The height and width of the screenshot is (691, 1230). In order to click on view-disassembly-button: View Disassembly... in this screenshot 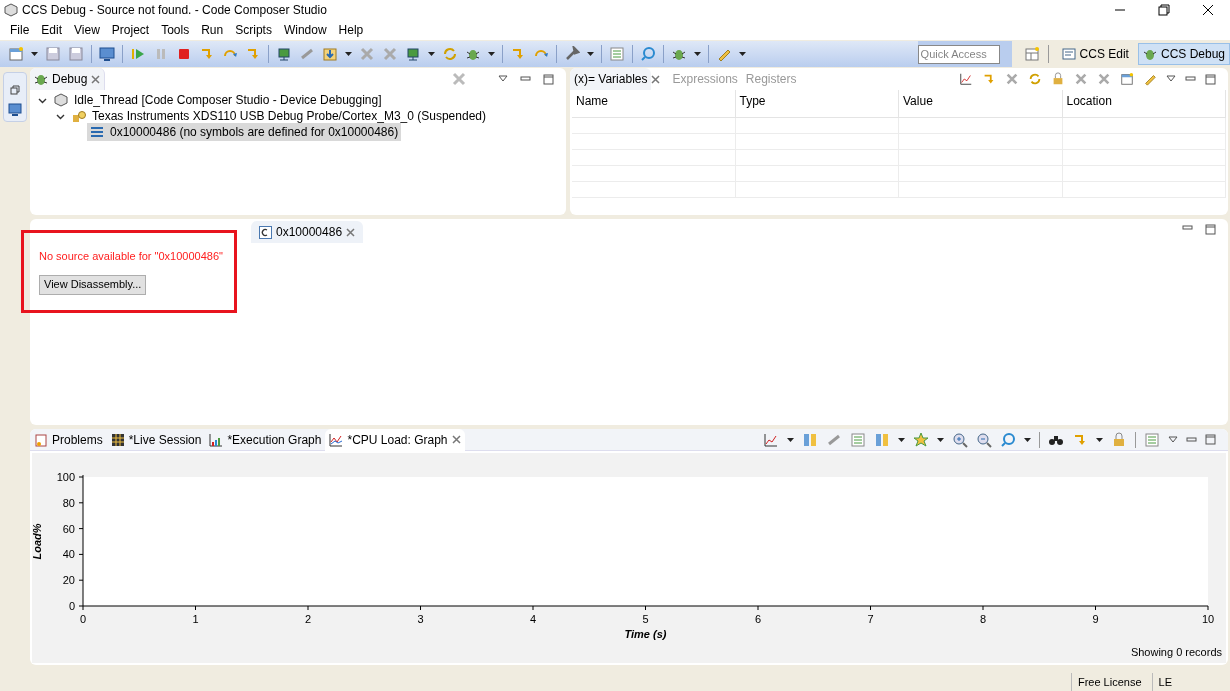, I will do `click(93, 284)`.